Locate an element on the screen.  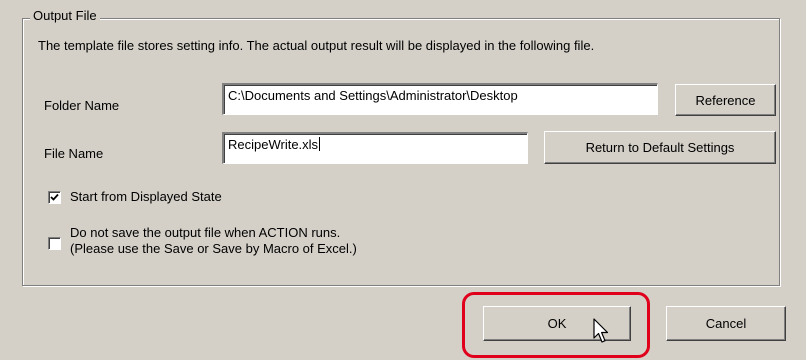
start-from-displayed-checkbox is located at coordinates (54, 197).